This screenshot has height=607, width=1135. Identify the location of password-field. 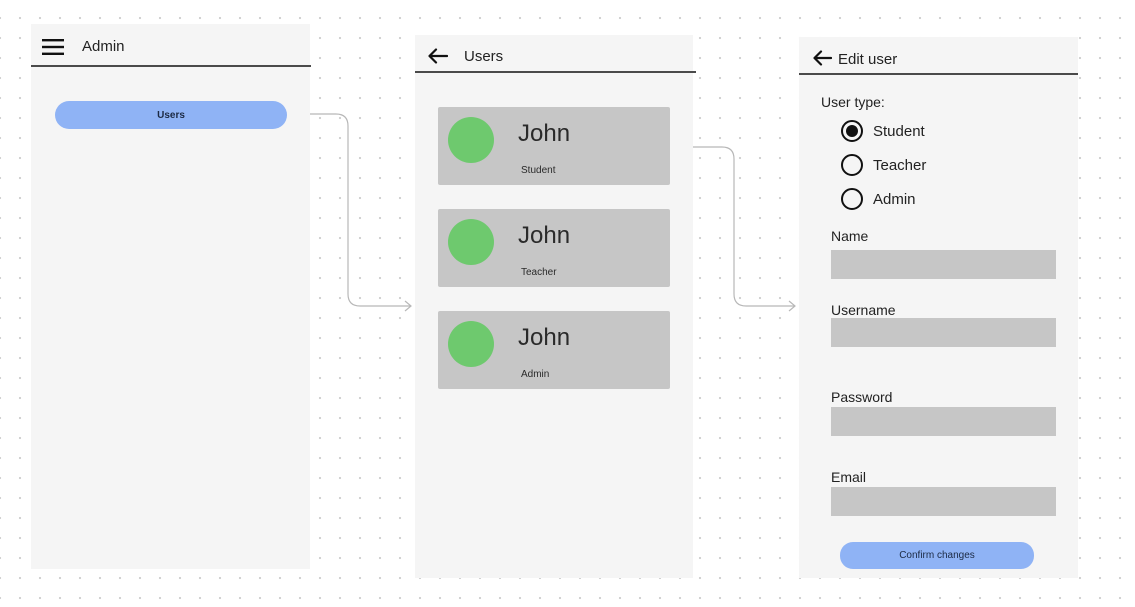
(943, 421).